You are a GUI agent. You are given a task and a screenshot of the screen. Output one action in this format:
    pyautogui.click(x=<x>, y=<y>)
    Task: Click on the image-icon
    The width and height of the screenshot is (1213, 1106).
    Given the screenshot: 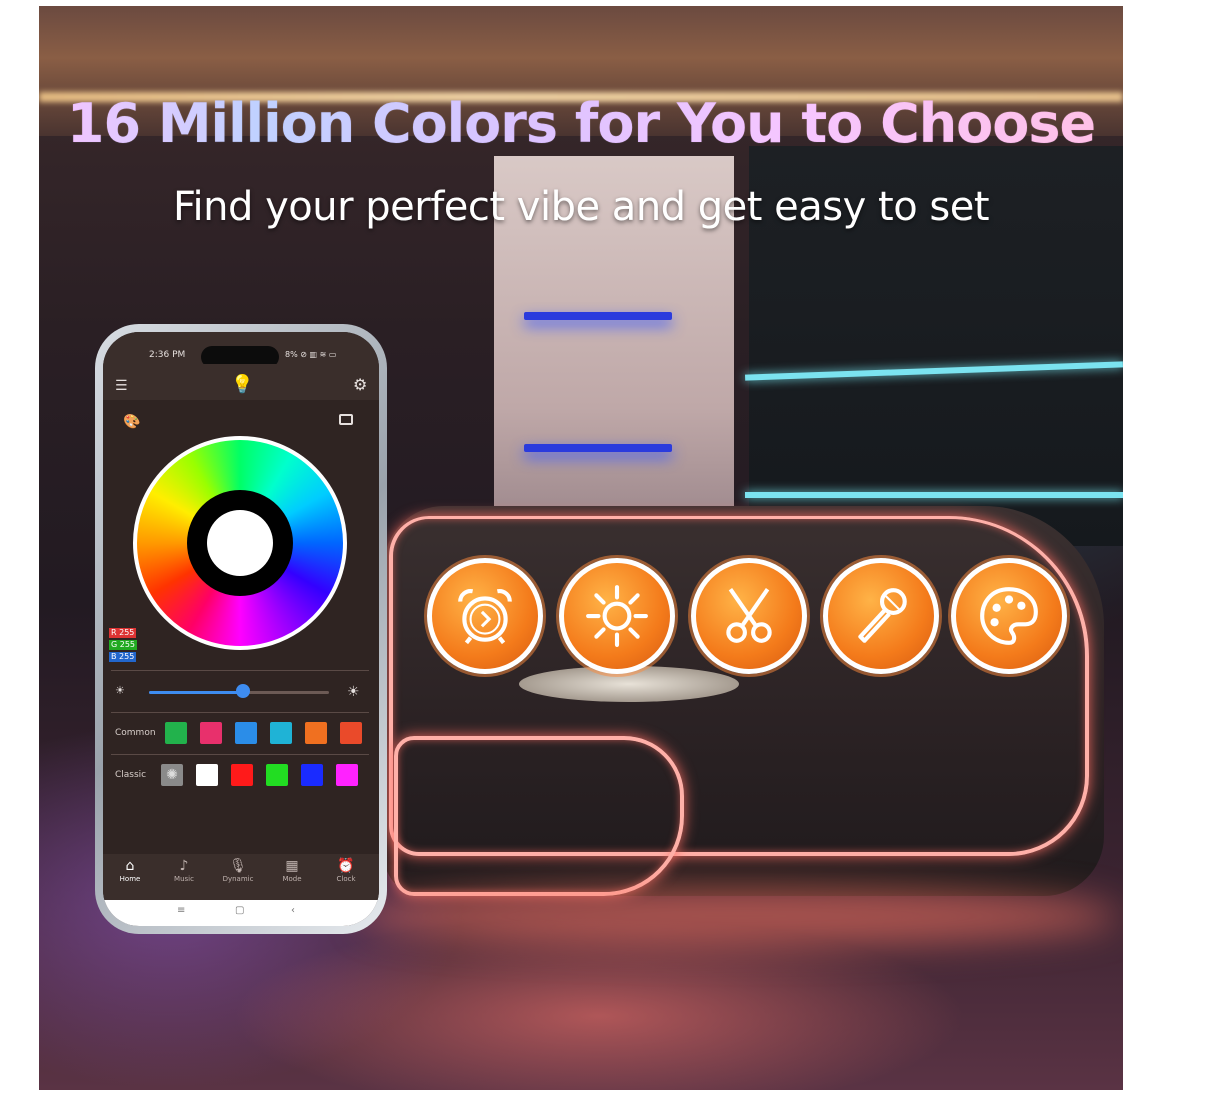 What is the action you would take?
    pyautogui.click(x=346, y=419)
    